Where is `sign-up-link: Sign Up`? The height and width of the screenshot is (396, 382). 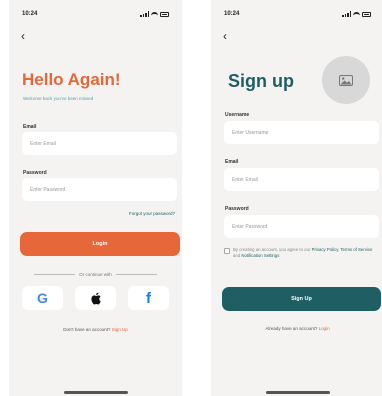
sign-up-link: Sign Up is located at coordinates (120, 329).